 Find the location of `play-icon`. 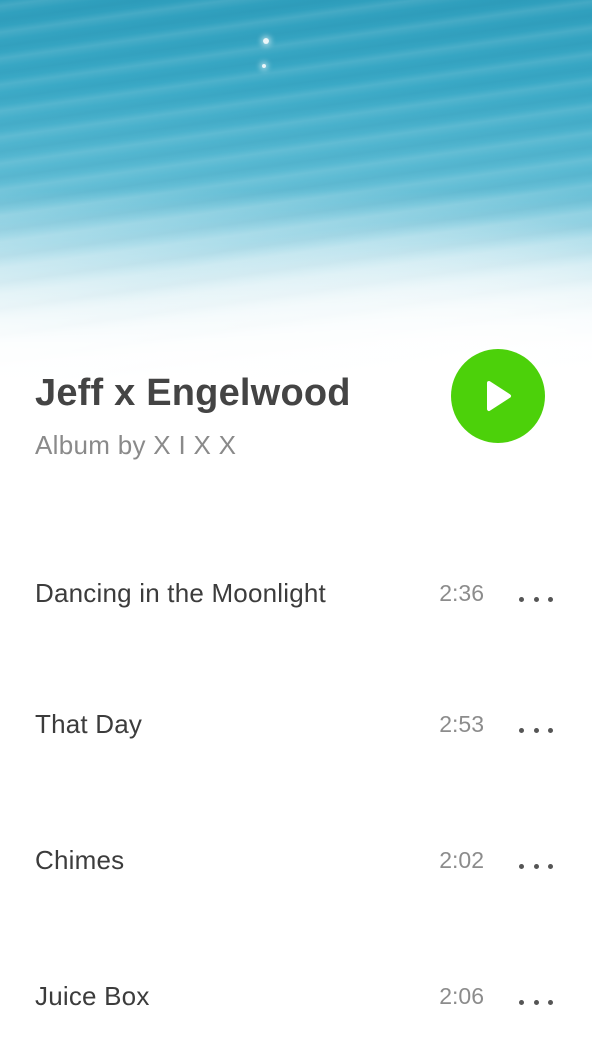

play-icon is located at coordinates (499, 396).